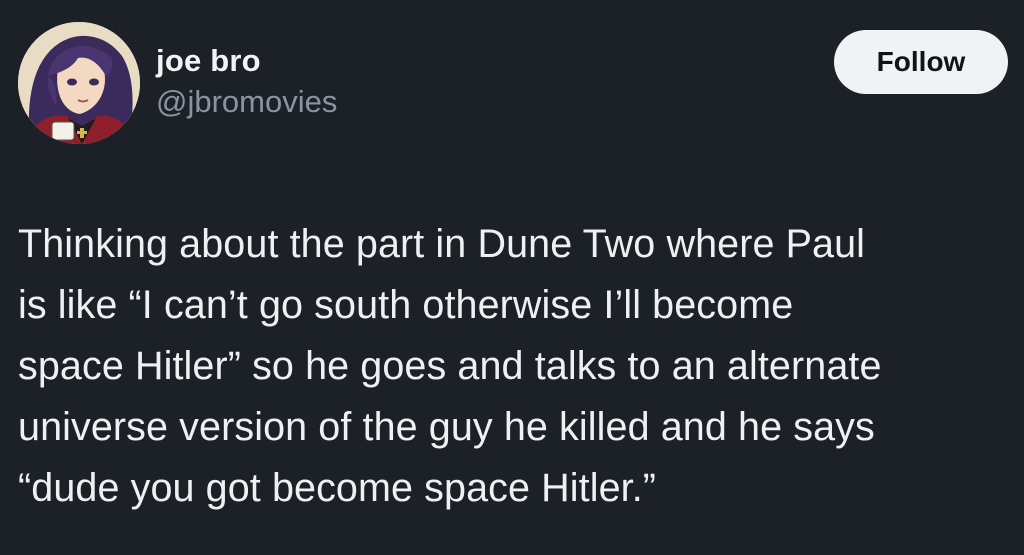 The image size is (1024, 555). Describe the element at coordinates (921, 62) in the screenshot. I see `follow-button: Follow` at that location.